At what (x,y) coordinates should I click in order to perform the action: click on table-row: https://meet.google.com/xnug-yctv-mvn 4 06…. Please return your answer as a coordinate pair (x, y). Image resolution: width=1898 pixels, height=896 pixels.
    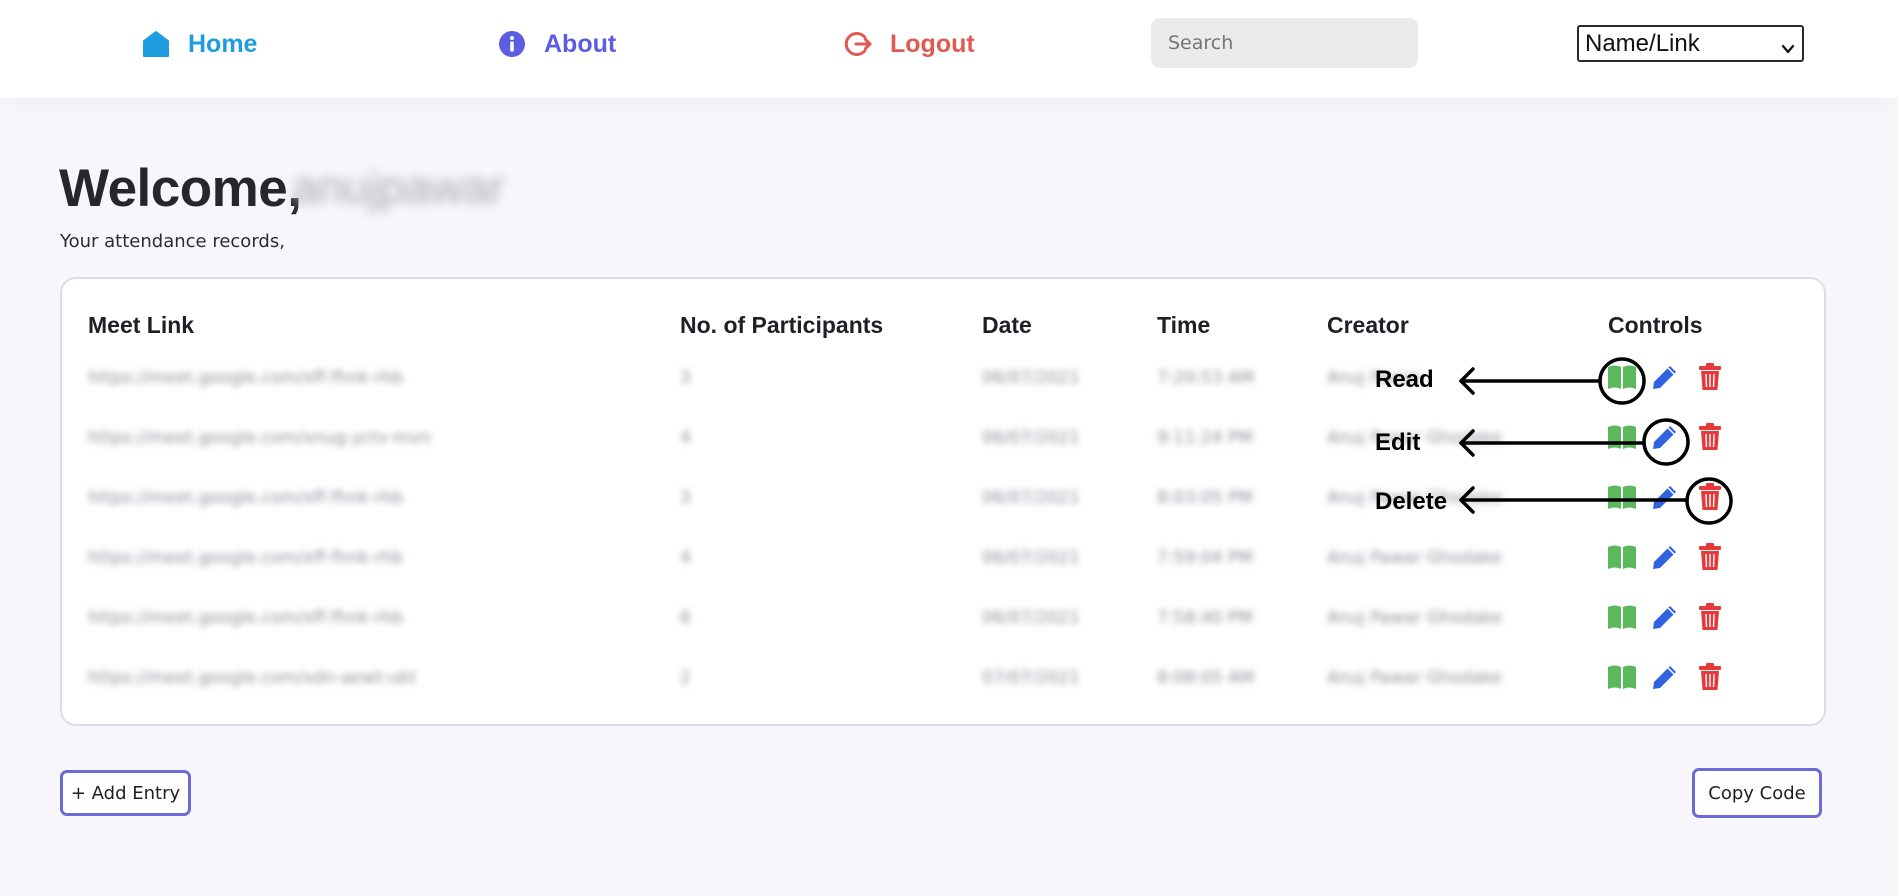
    Looking at the image, I should click on (943, 440).